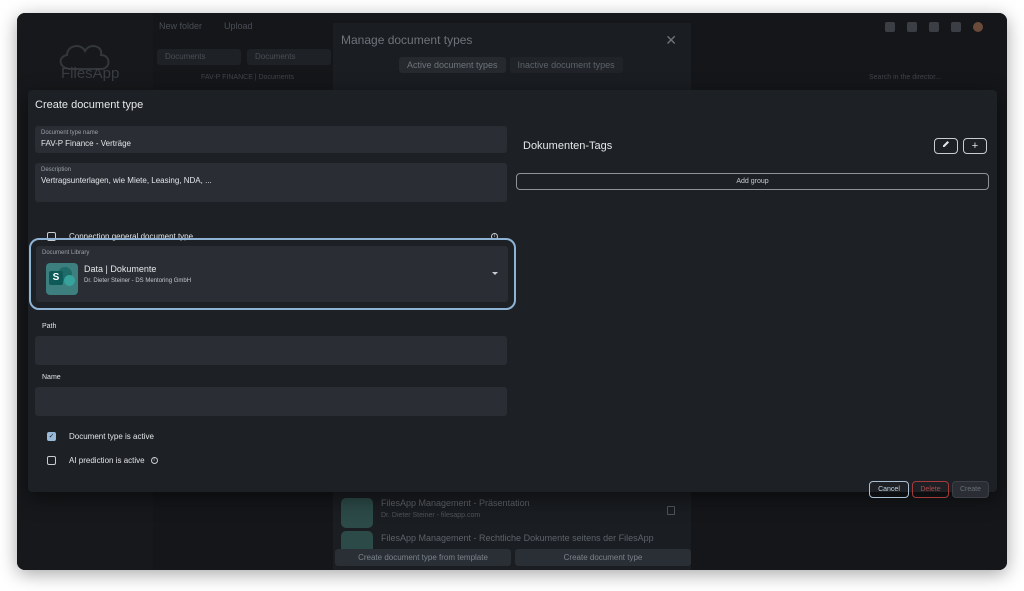 Image resolution: width=1024 pixels, height=591 pixels. Describe the element at coordinates (238, 26) in the screenshot. I see `upload-button: Upload` at that location.